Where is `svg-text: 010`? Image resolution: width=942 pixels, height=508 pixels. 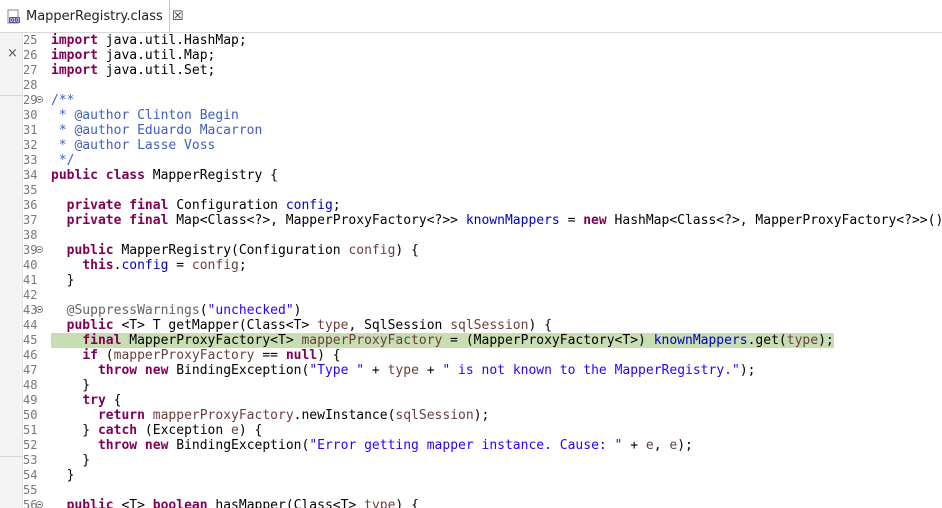 svg-text: 010 is located at coordinates (15, 21).